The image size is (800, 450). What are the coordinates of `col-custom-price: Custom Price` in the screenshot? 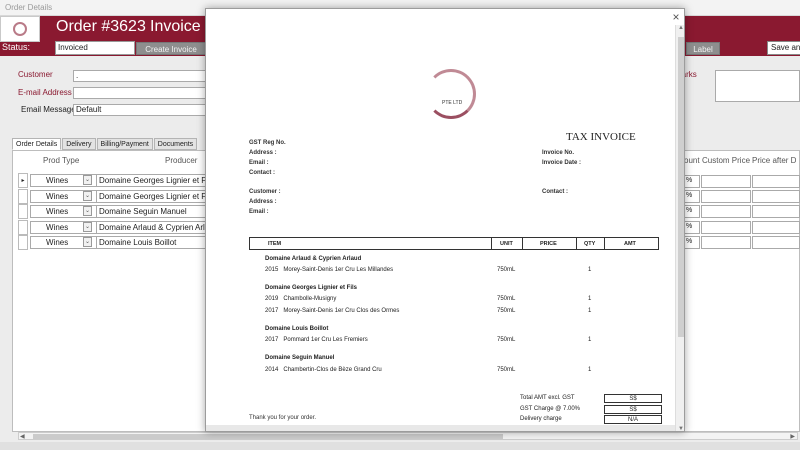 It's located at (726, 160).